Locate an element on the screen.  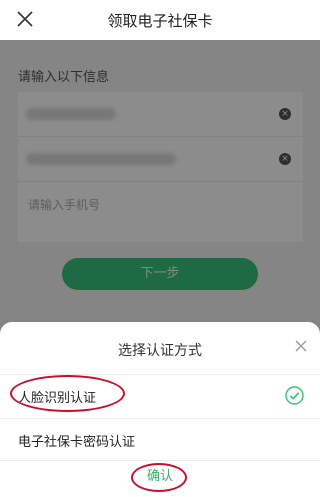
check-circle-icon is located at coordinates (294, 395).